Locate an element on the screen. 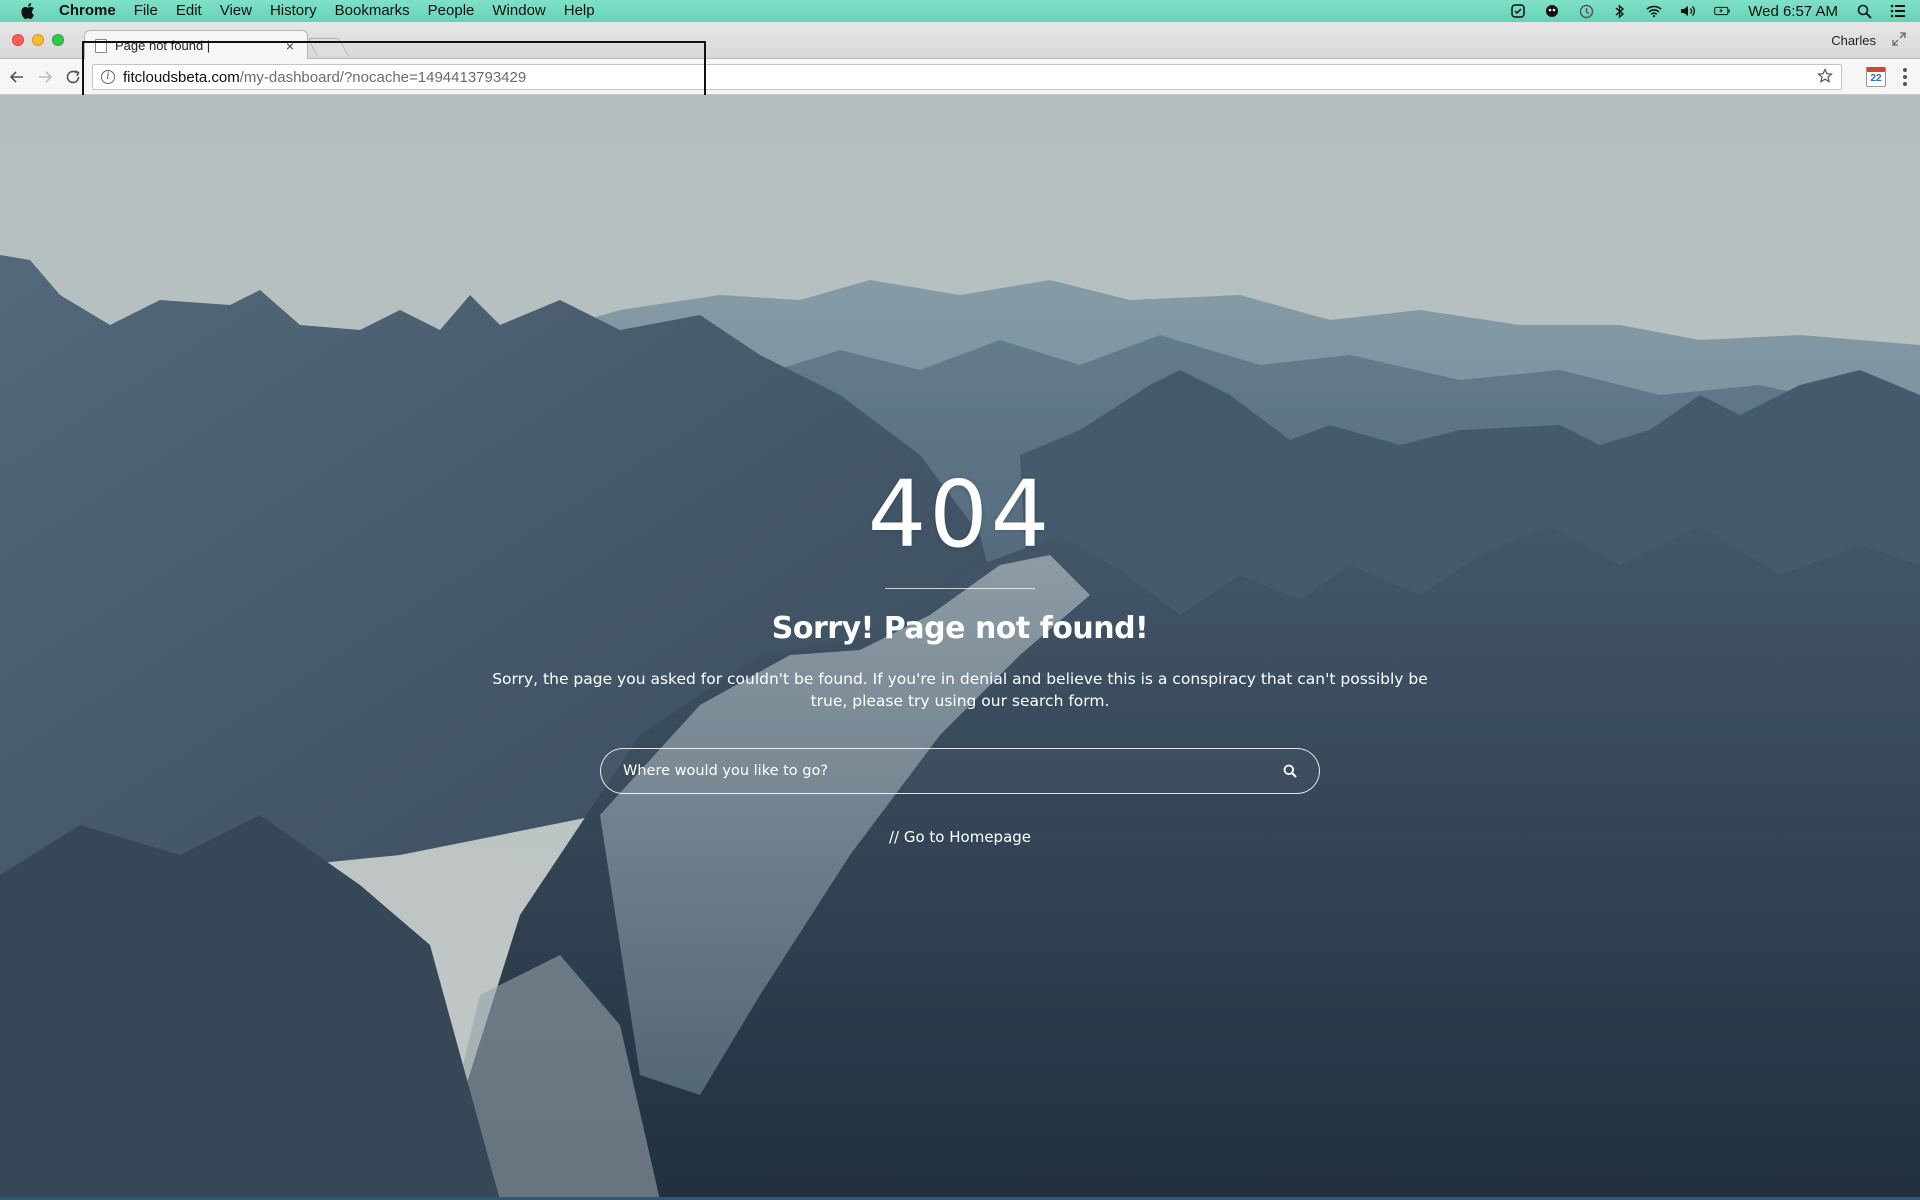 The width and height of the screenshot is (1920, 1200). bookmark-star-icon is located at coordinates (1825, 78).